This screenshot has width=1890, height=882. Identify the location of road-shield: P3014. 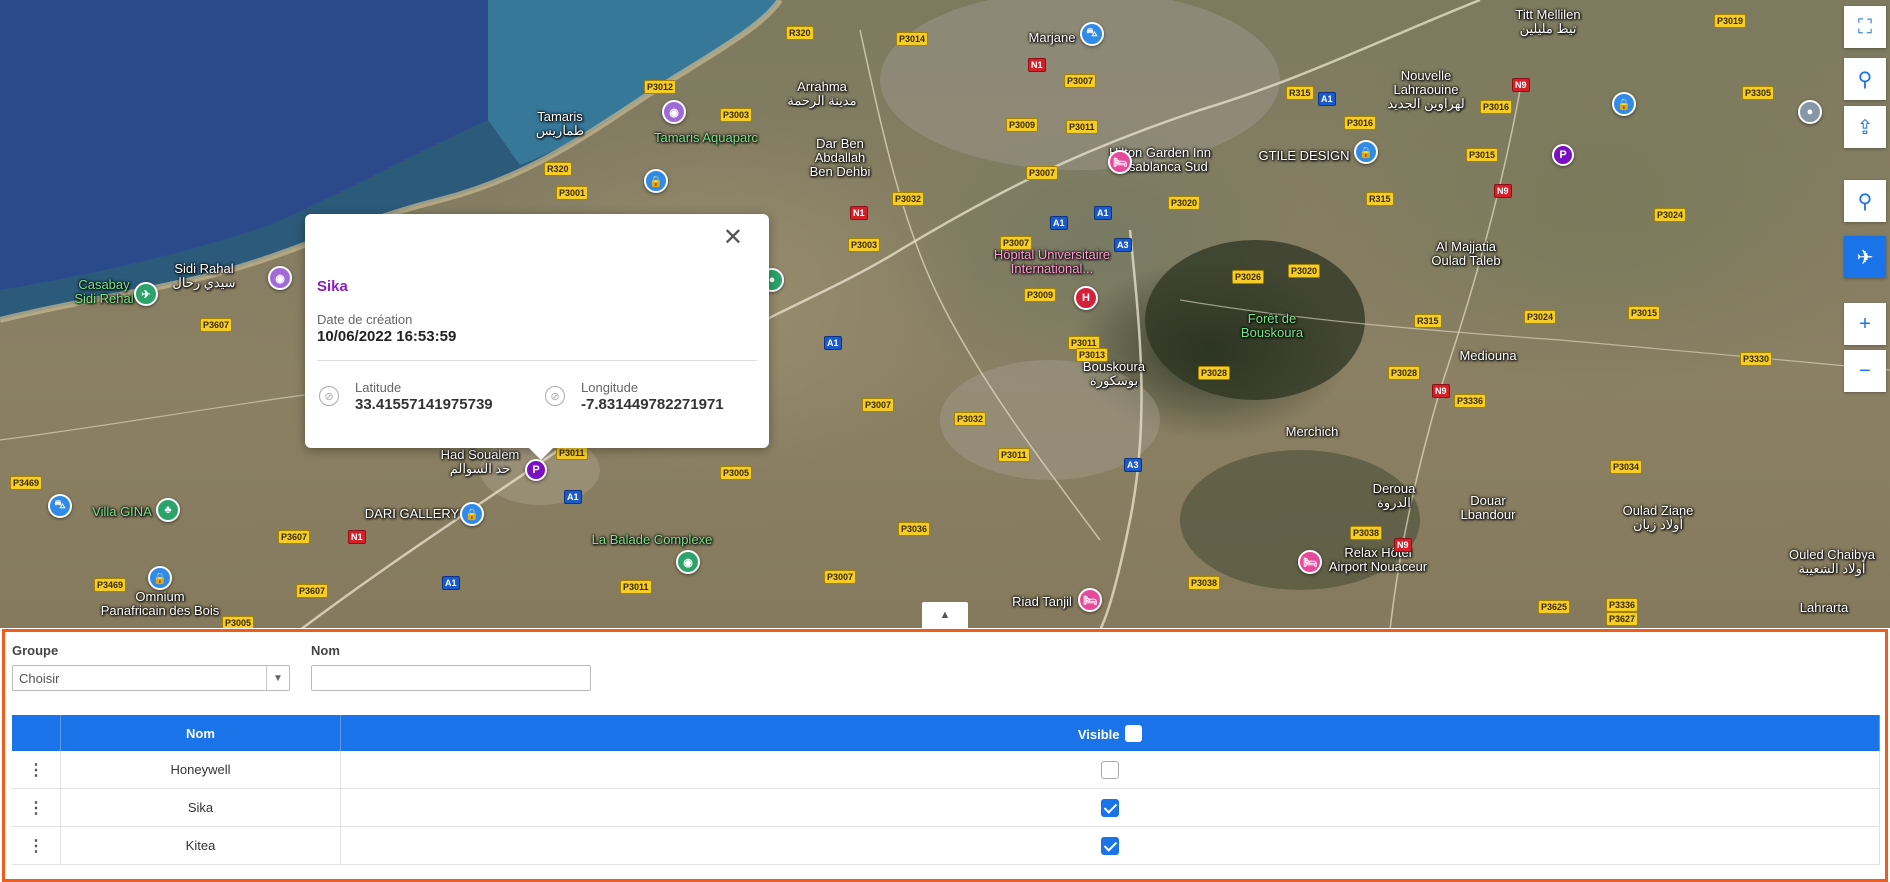
(912, 39).